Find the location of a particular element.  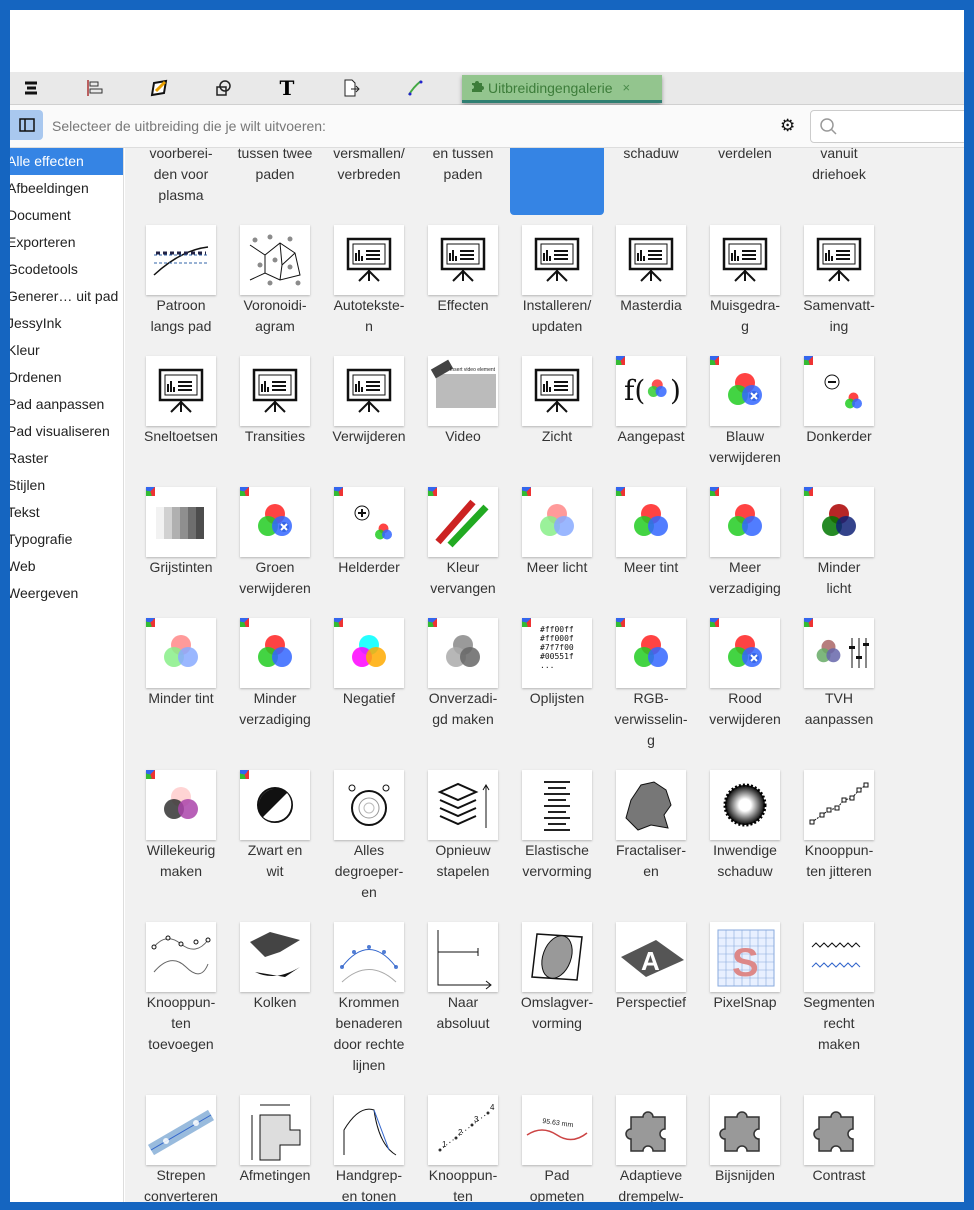

effect-item: voorberei- den voor plasma is located at coordinates (181, 181).